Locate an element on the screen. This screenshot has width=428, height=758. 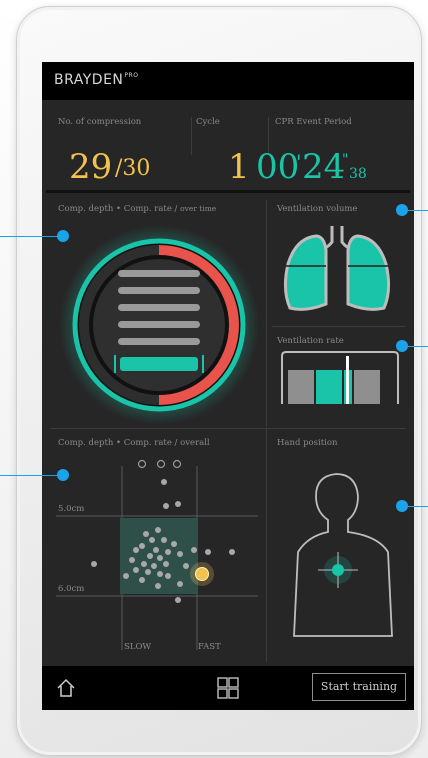
cycle-label: Cycle is located at coordinates (208, 122).